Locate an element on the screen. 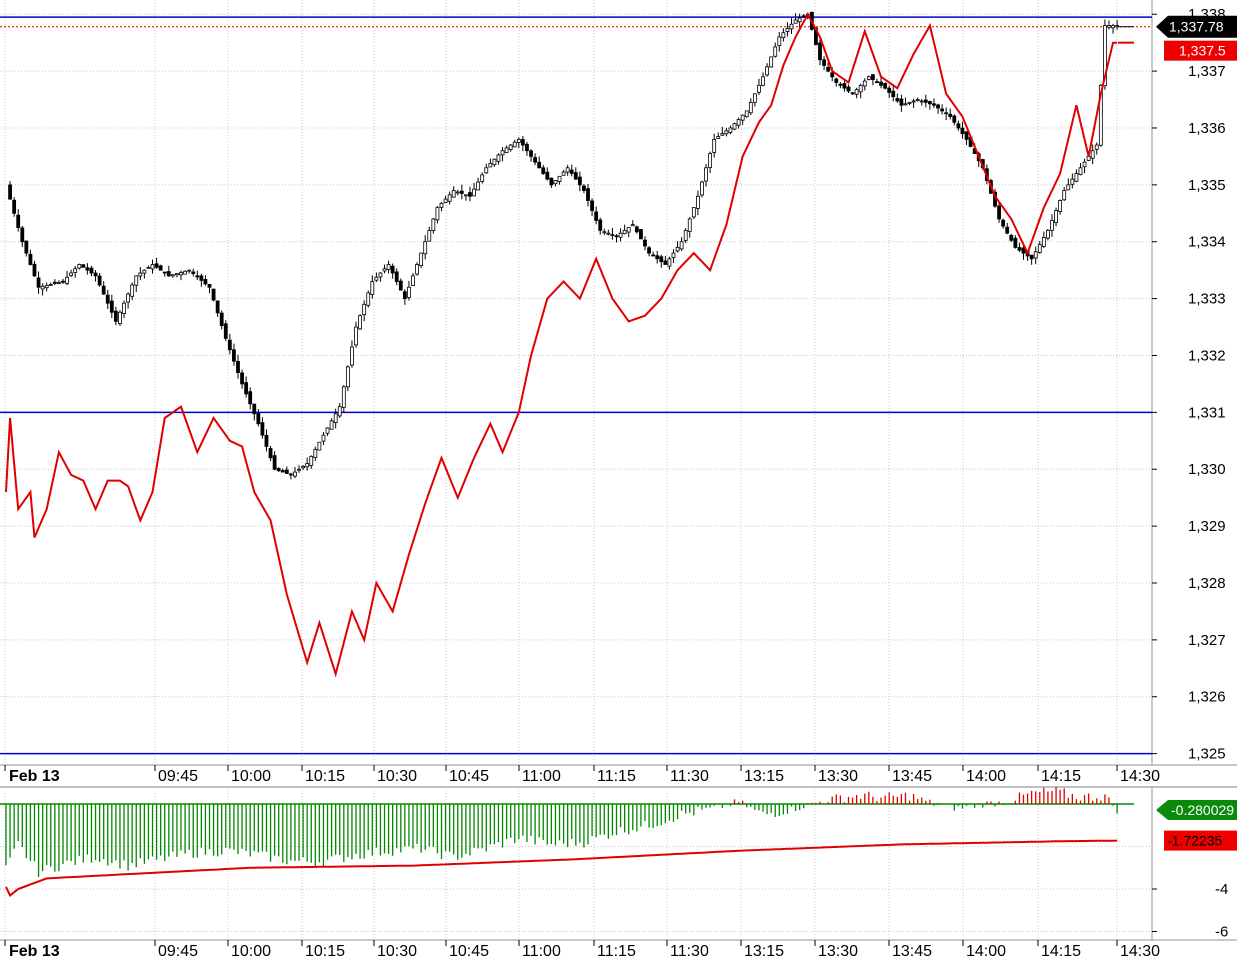 Image resolution: width=1237 pixels, height=957 pixels. price-tick-label: 1,329 is located at coordinates (1207, 526).